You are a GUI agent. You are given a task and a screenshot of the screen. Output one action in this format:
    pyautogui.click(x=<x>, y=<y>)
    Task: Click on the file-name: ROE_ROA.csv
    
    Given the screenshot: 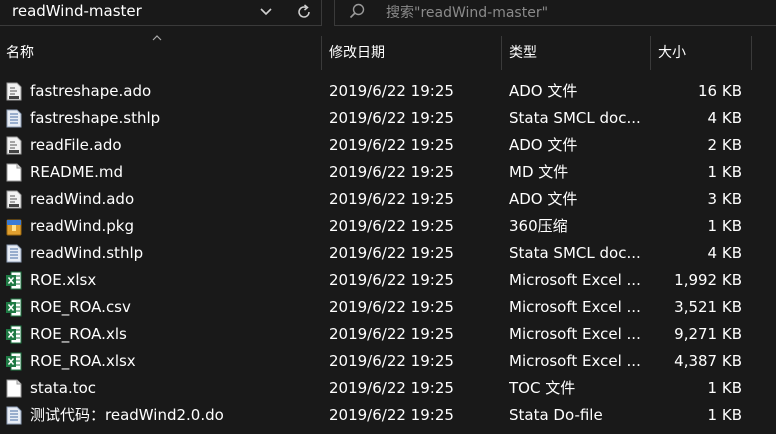 What is the action you would take?
    pyautogui.click(x=80, y=307)
    